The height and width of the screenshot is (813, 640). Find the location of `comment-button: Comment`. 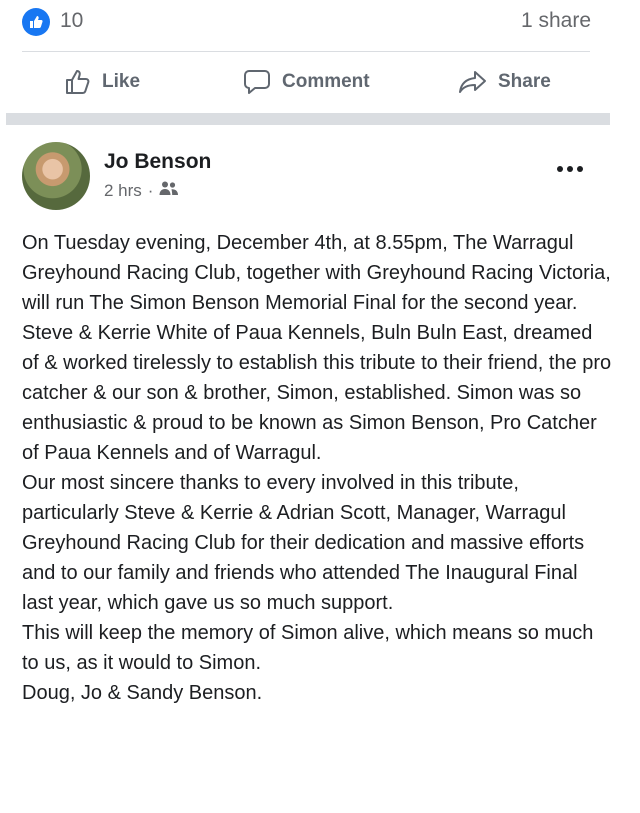

comment-button: Comment is located at coordinates (306, 82).